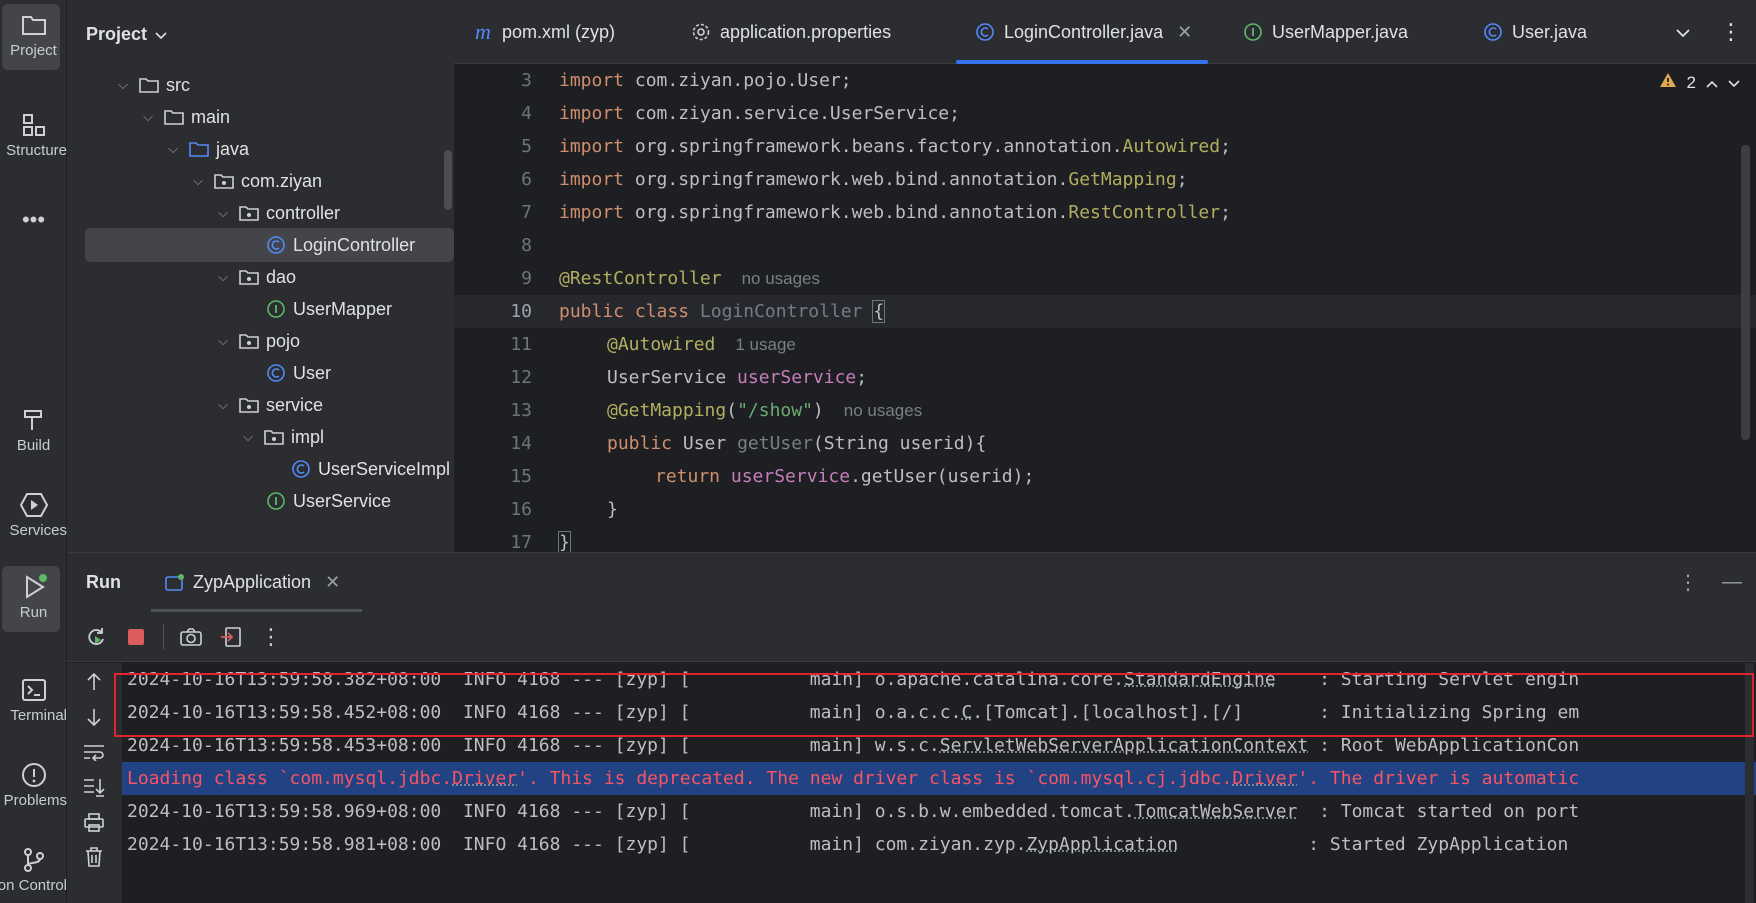 The width and height of the screenshot is (1756, 903). I want to click on code-line: 14 public User getUser(String userid){, so click(1105, 443).